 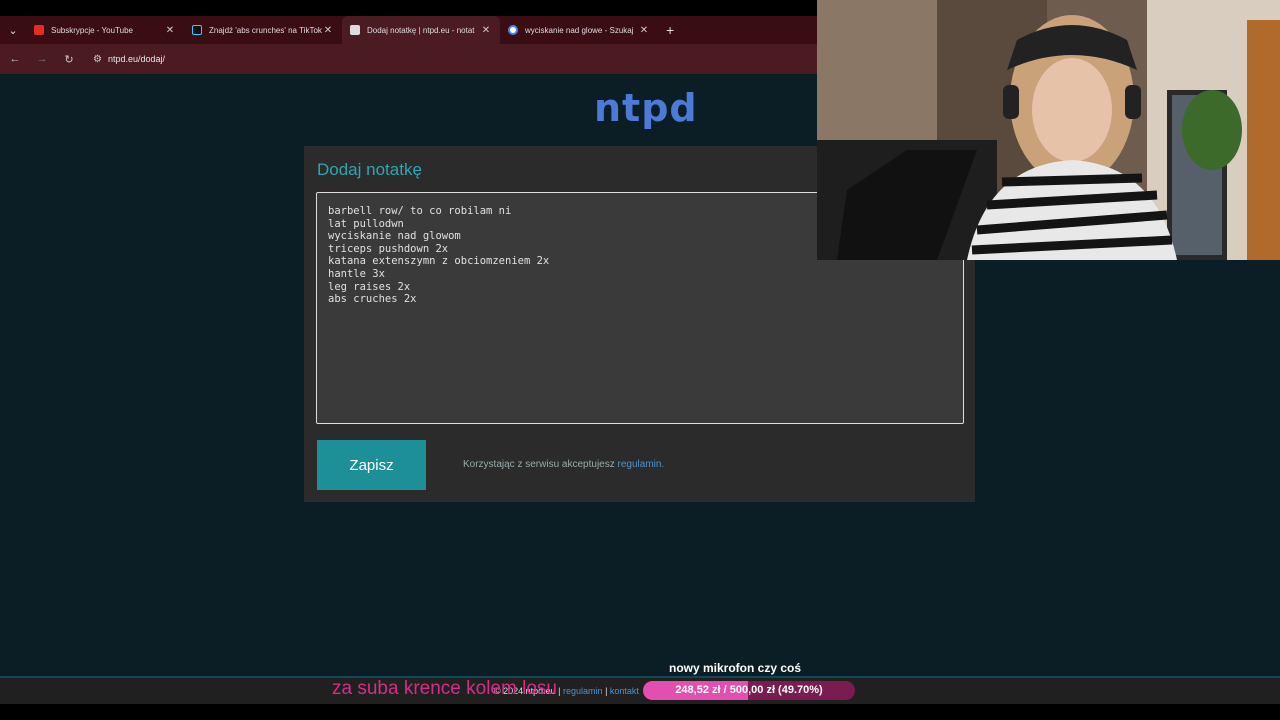 I want to click on card-title: Dodaj notatkę, so click(x=369, y=169).